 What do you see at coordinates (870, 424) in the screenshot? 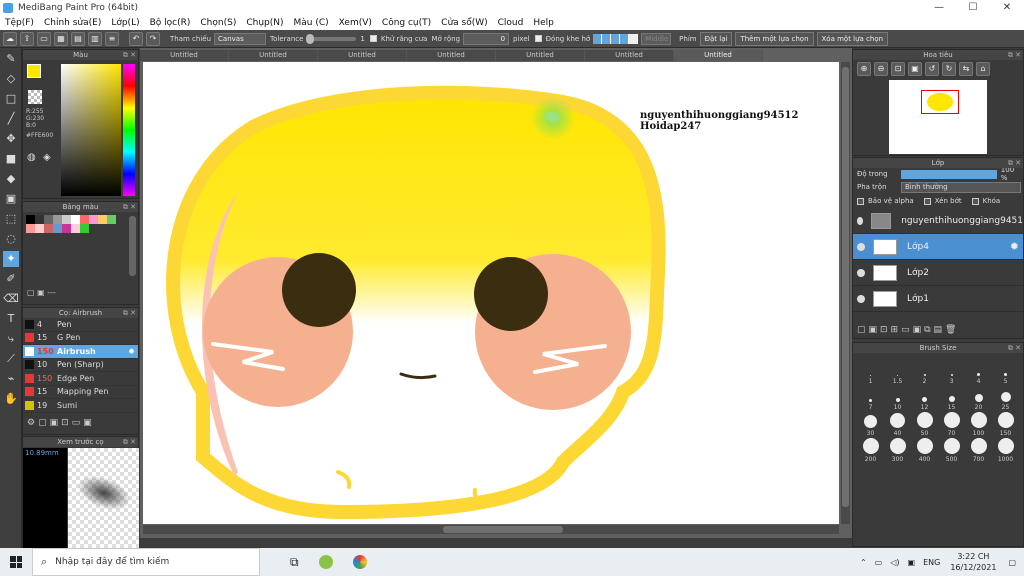
I see `brush-size-cell: 30` at bounding box center [870, 424].